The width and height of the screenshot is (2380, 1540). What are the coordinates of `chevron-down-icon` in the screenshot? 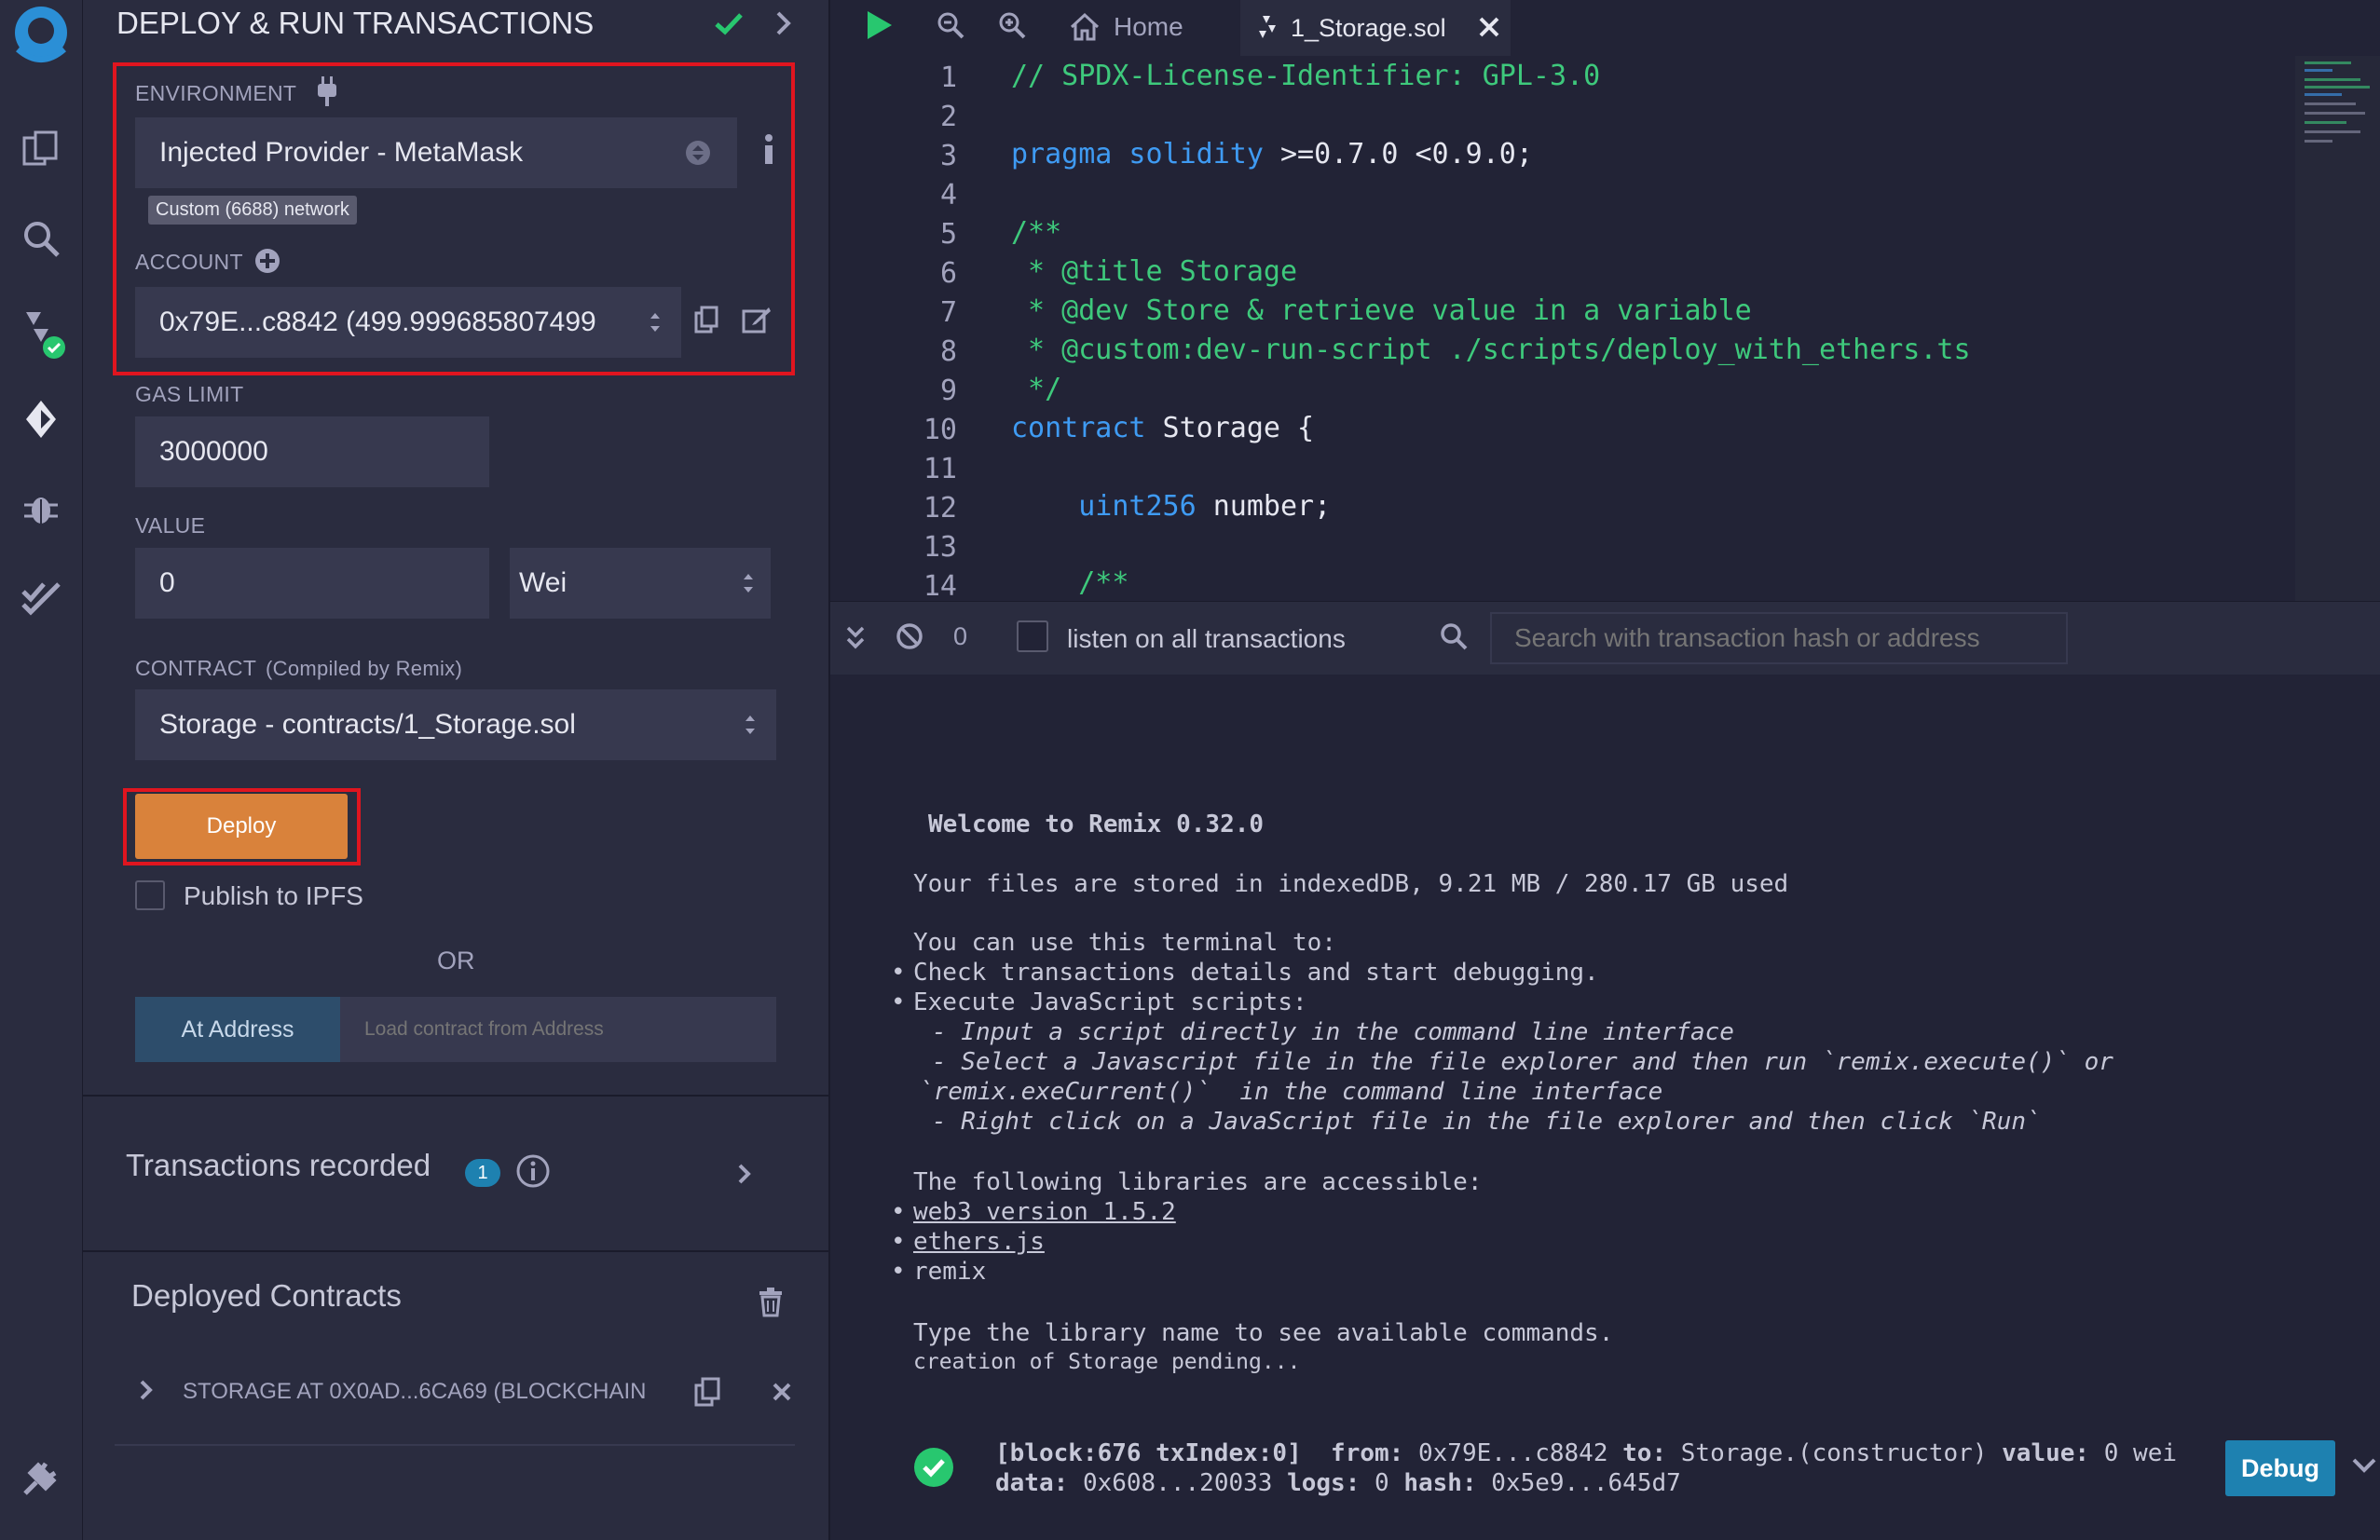 It's located at (2364, 1467).